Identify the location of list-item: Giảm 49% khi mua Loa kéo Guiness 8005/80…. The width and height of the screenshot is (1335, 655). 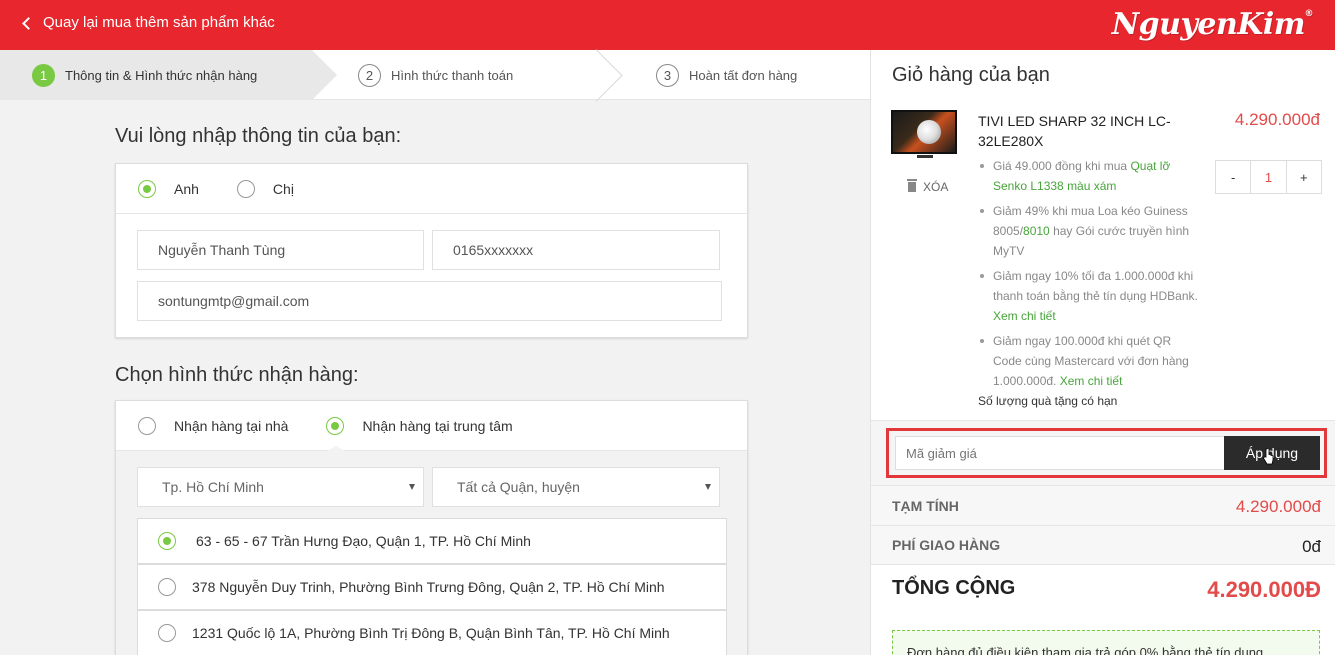
(1090, 231).